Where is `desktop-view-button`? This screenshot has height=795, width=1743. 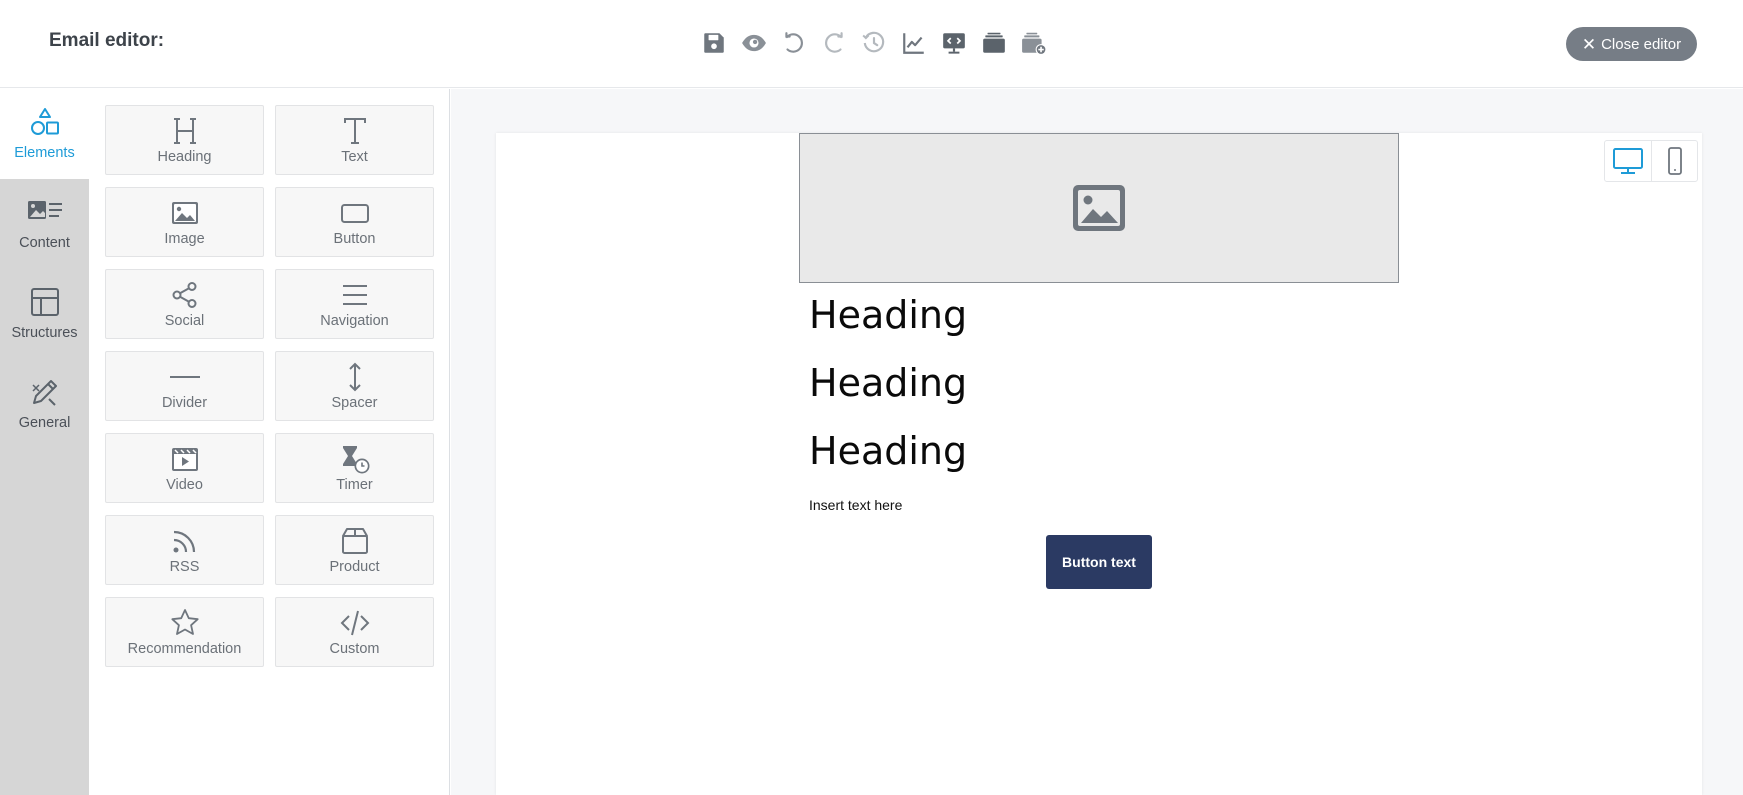 desktop-view-button is located at coordinates (1628, 161).